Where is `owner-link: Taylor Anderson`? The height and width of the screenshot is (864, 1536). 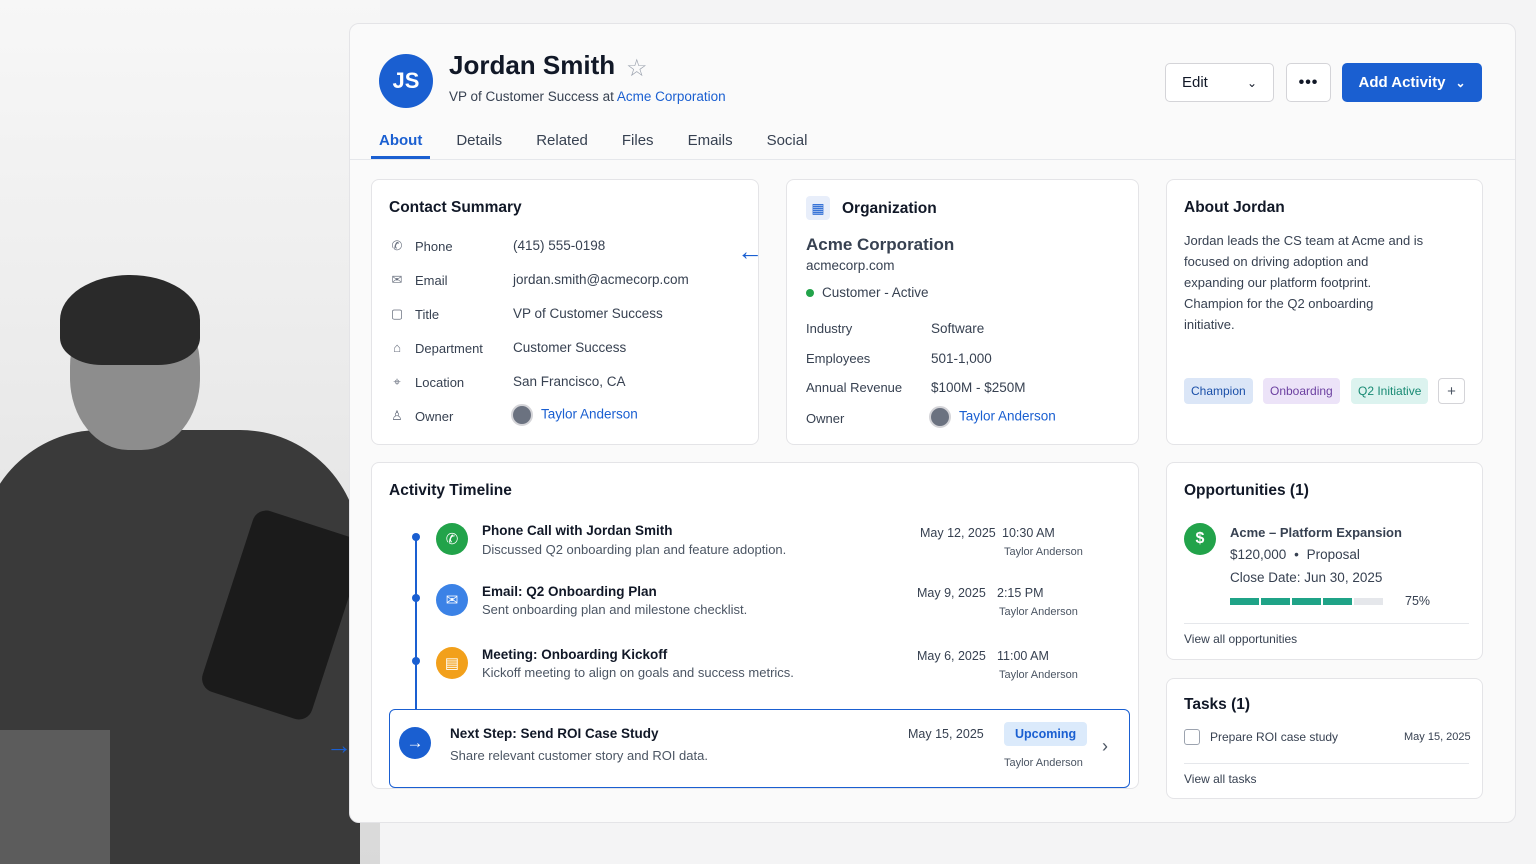
owner-link: Taylor Anderson is located at coordinates (589, 413).